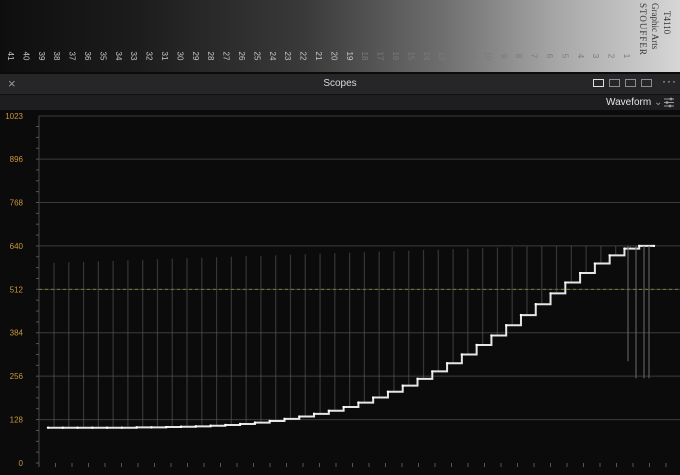 This screenshot has height=475, width=680. Describe the element at coordinates (564, 56) in the screenshot. I see `step-number: 5` at that location.